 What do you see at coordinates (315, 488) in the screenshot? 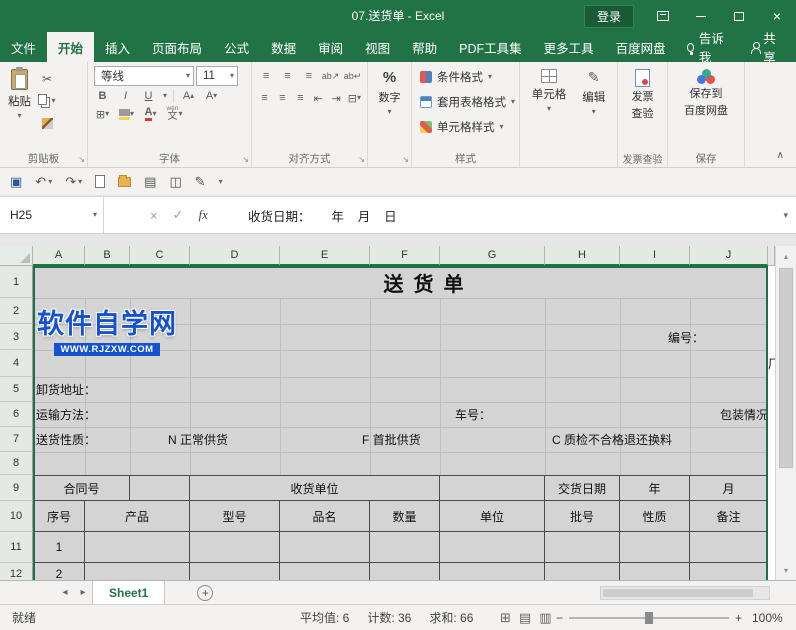
I see `cell-receiver-unit: 收货单位` at bounding box center [315, 488].